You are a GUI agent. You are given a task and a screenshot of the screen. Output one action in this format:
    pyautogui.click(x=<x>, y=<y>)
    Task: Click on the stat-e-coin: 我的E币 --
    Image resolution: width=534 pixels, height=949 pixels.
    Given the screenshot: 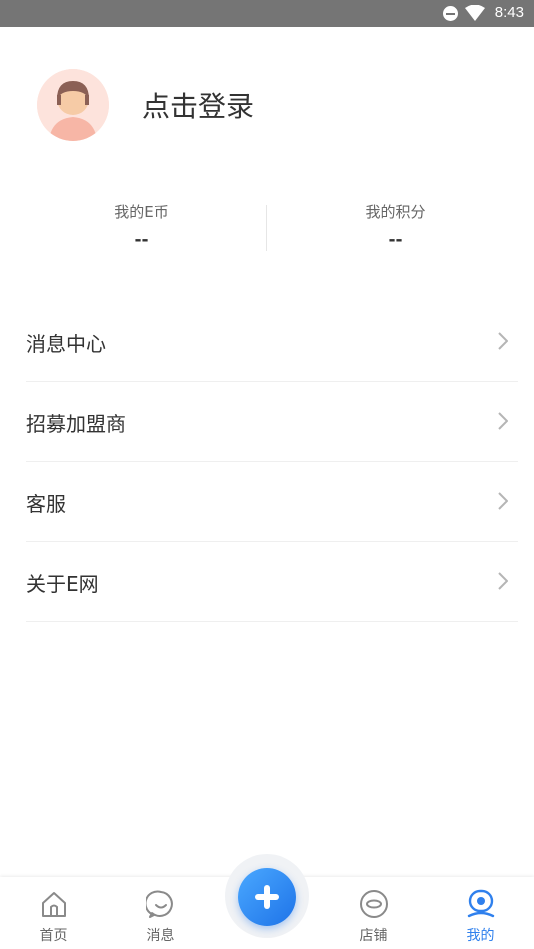 What is the action you would take?
    pyautogui.click(x=141, y=222)
    